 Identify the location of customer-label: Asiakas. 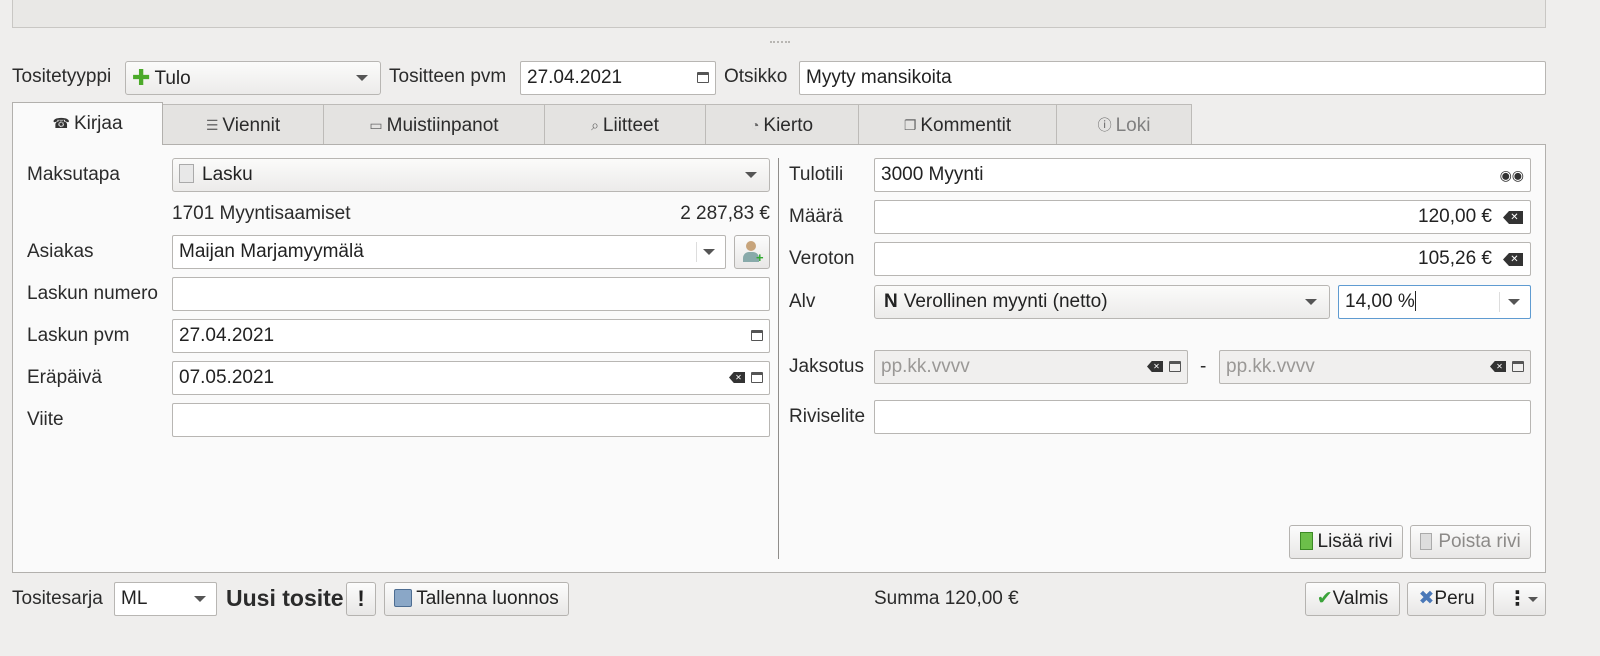
(60, 251).